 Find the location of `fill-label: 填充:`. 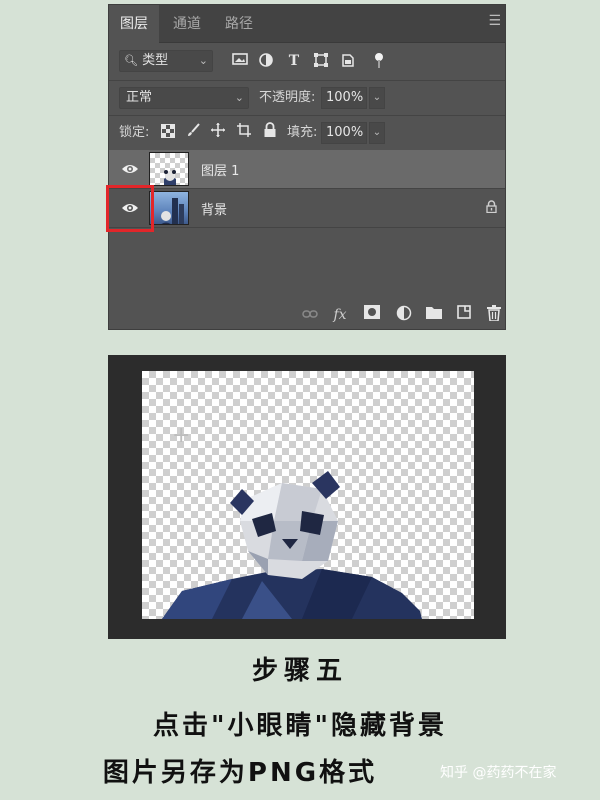

fill-label: 填充: is located at coordinates (302, 132).